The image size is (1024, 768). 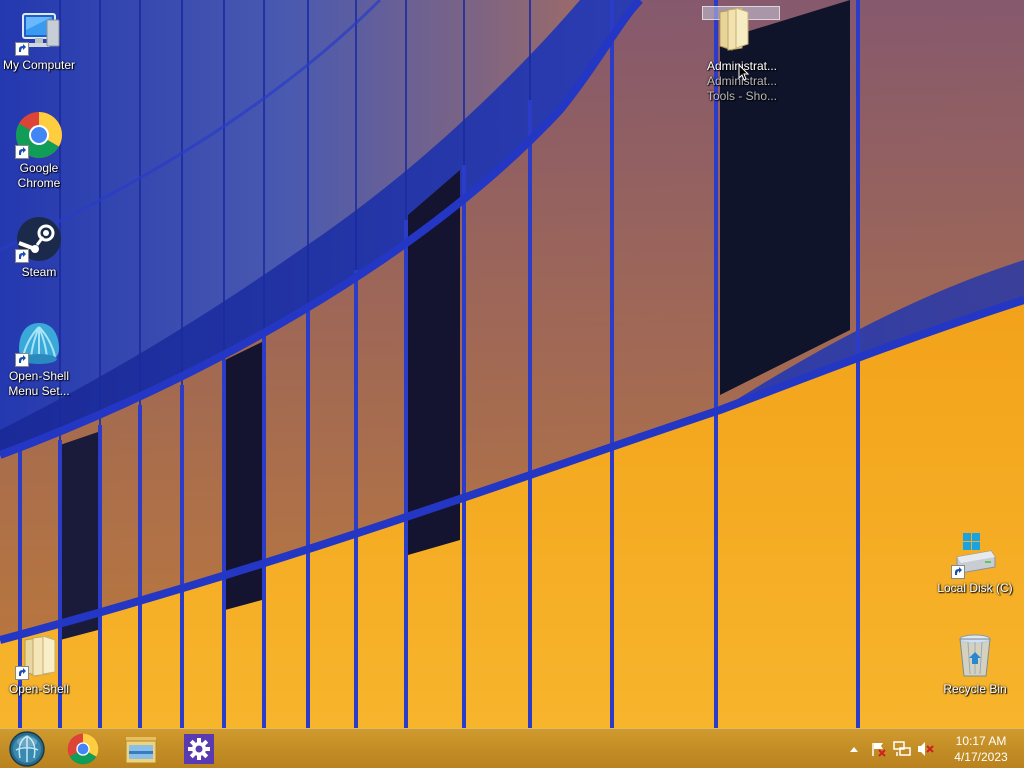 I want to click on taskbar-clock: 10:17 AM 4/17/2023, so click(x=981, y=749).